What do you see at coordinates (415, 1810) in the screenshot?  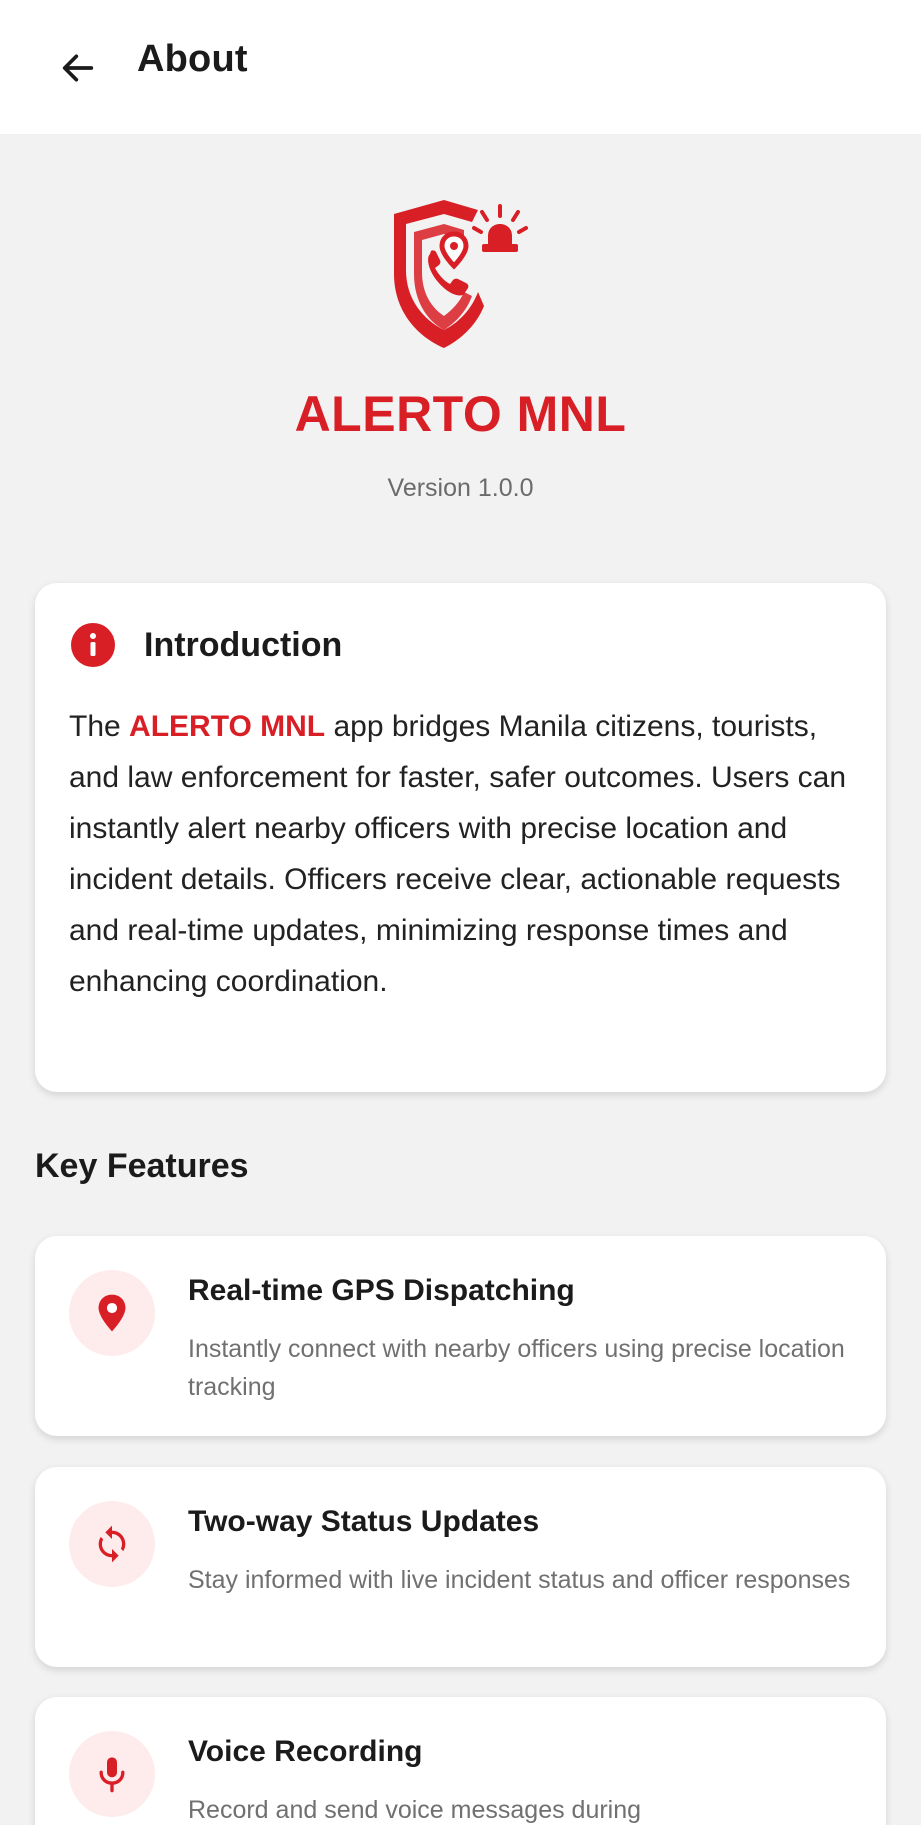 I see `feature-description: Record and send voice messages during` at bounding box center [415, 1810].